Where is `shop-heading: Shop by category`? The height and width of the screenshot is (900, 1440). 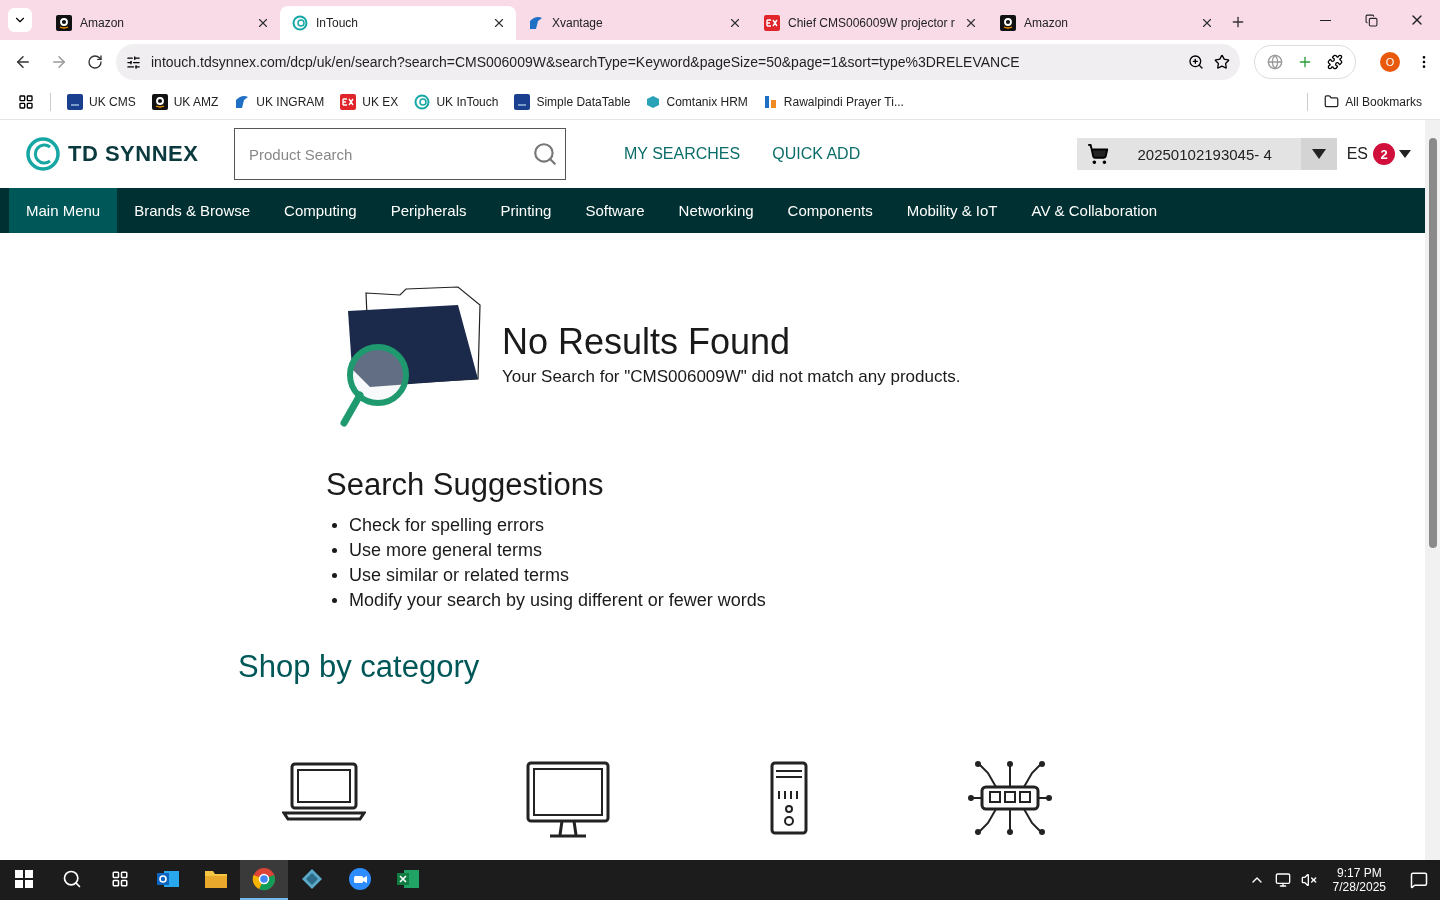 shop-heading: Shop by category is located at coordinates (359, 667).